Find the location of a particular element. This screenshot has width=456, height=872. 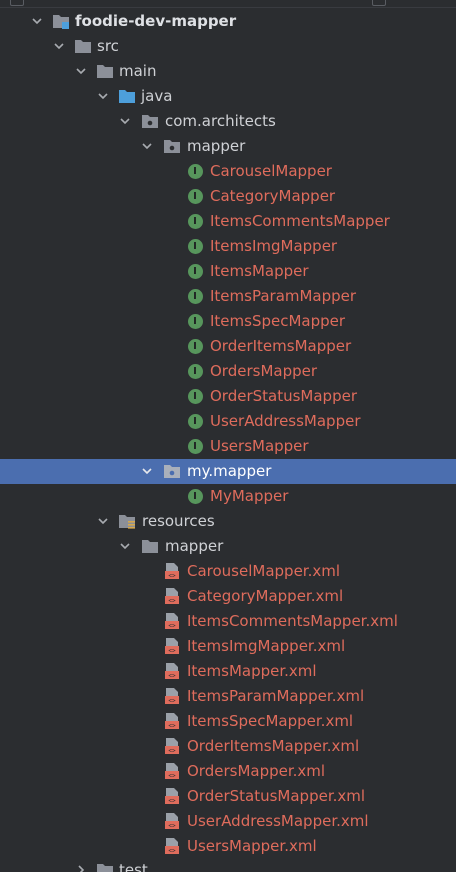

tree-row-interface: I ItemsMapper is located at coordinates (228, 271).